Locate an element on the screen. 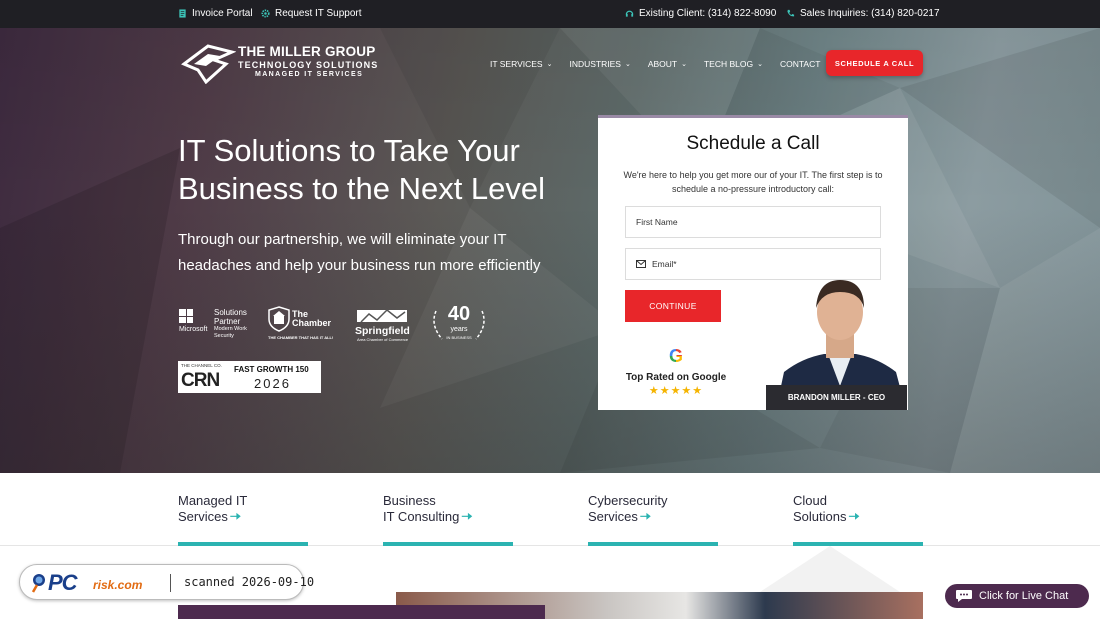 The image size is (1100, 619). crn-fast-growth-badge: THE CHANNEL CO. CRN FAST GROWTH 150 2026 is located at coordinates (249, 377).